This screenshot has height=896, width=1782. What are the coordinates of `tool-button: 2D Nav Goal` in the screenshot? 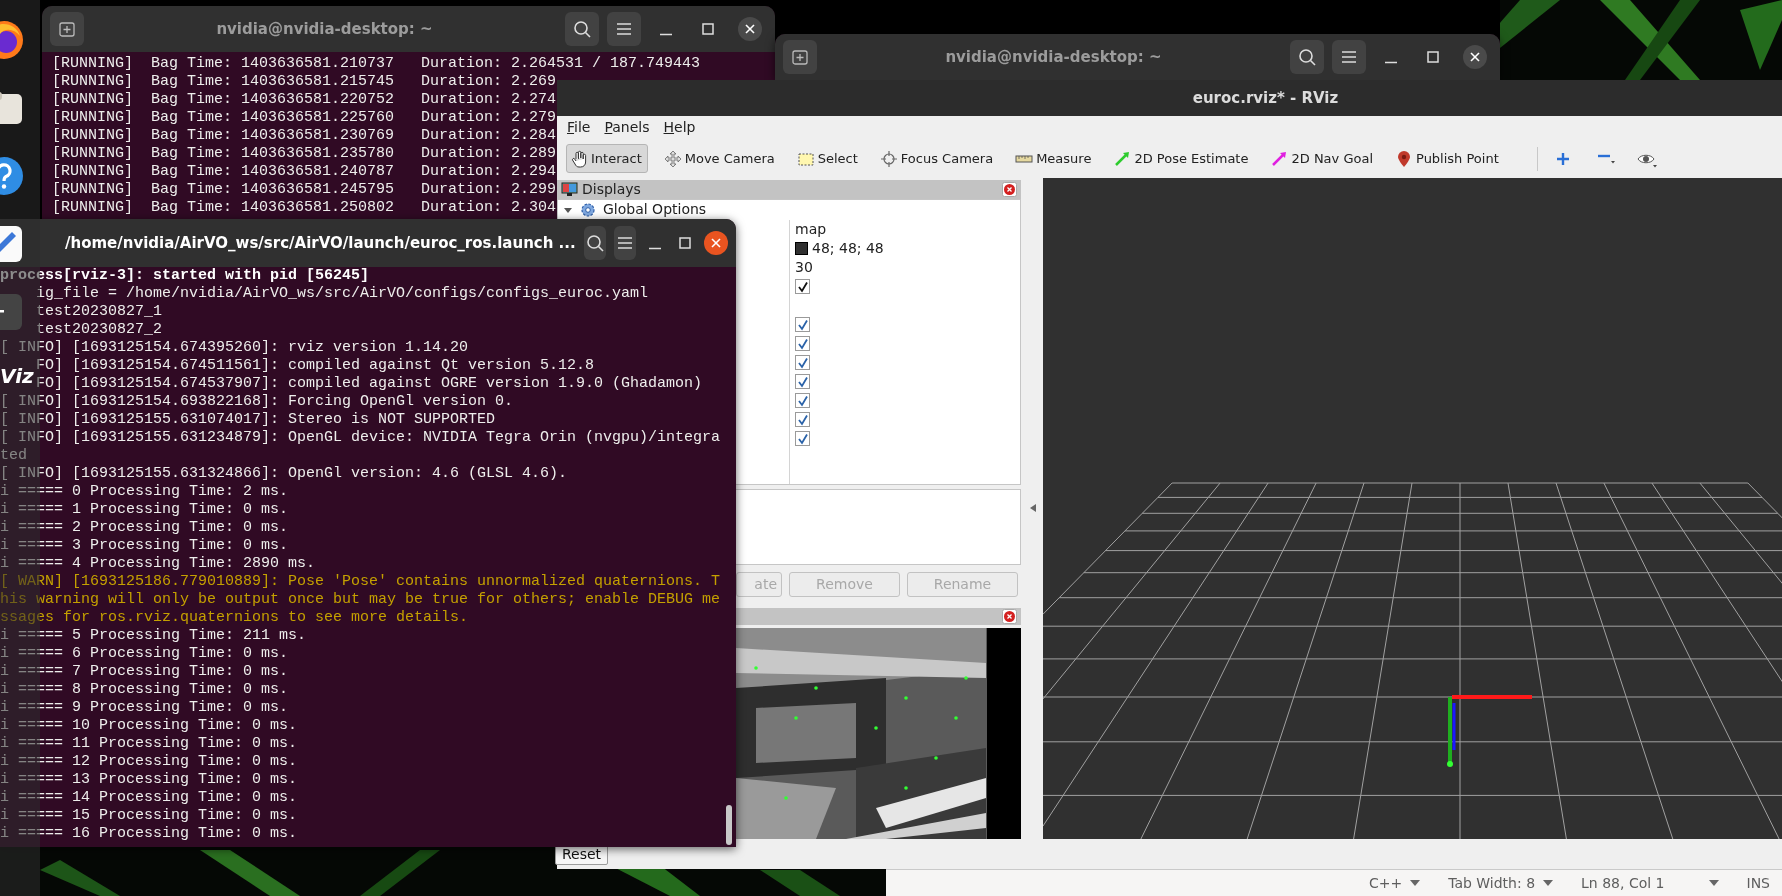 It's located at (1322, 158).